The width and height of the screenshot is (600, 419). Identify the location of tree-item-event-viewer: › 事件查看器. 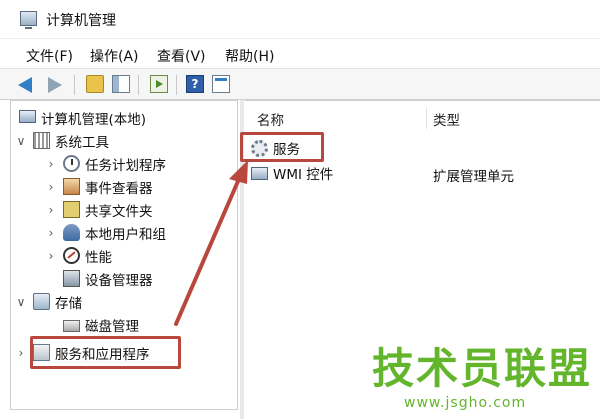
(99, 186).